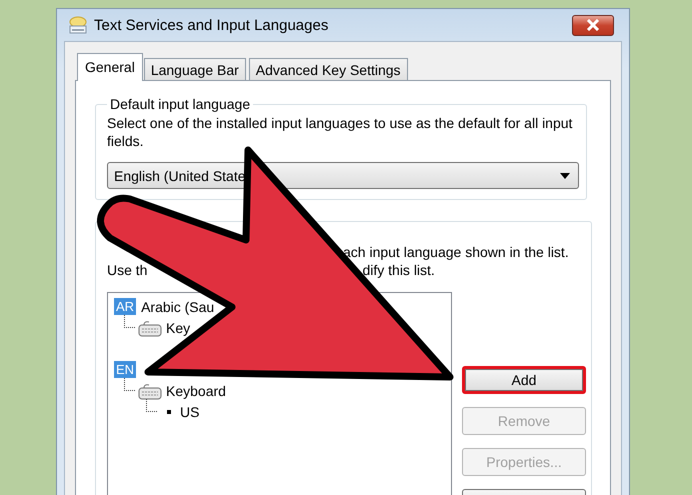  Describe the element at coordinates (180, 104) in the screenshot. I see `group-title: Default input language` at that location.